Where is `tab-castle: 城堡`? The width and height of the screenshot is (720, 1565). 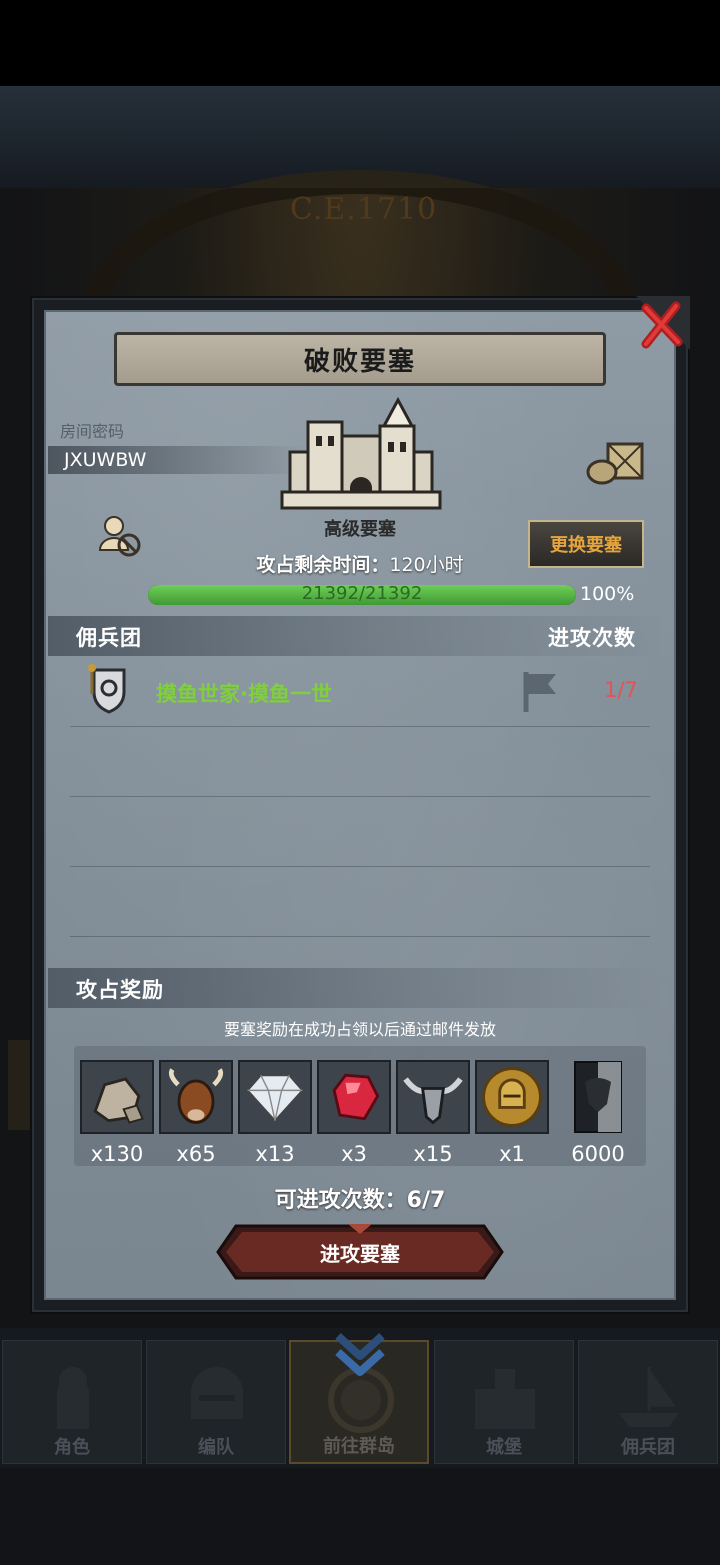 tab-castle: 城堡 is located at coordinates (504, 1402).